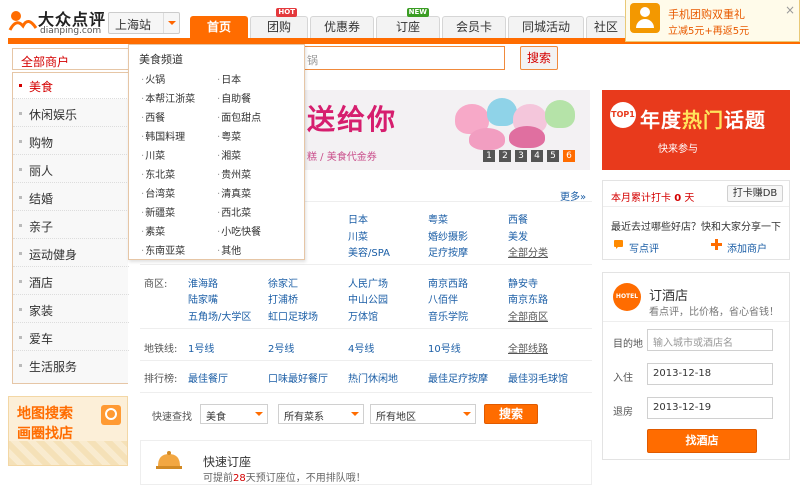 The width and height of the screenshot is (800, 485). What do you see at coordinates (229, 154) in the screenshot?
I see `food-subcategory: 湘菜` at bounding box center [229, 154].